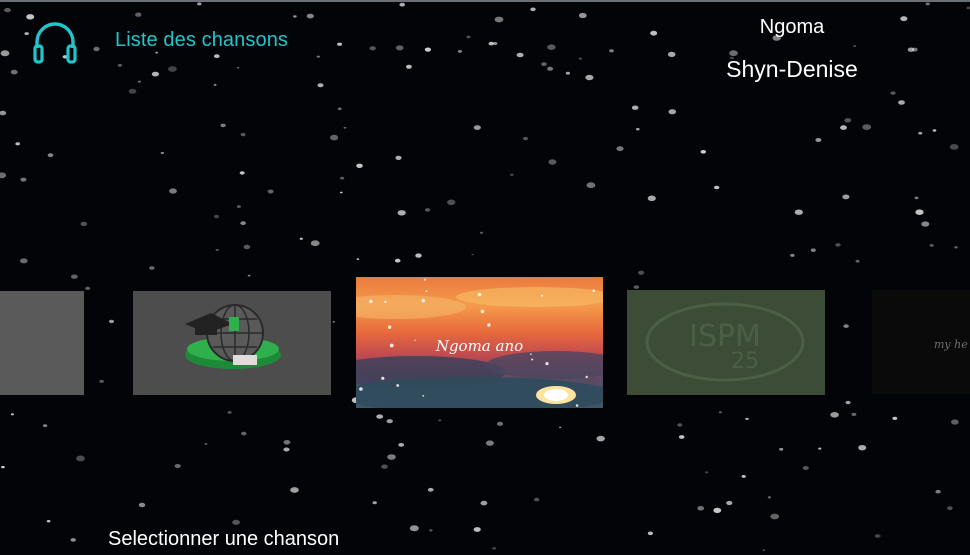  Describe the element at coordinates (201, 40) in the screenshot. I see `song-list-link: Liste des chansons` at that location.